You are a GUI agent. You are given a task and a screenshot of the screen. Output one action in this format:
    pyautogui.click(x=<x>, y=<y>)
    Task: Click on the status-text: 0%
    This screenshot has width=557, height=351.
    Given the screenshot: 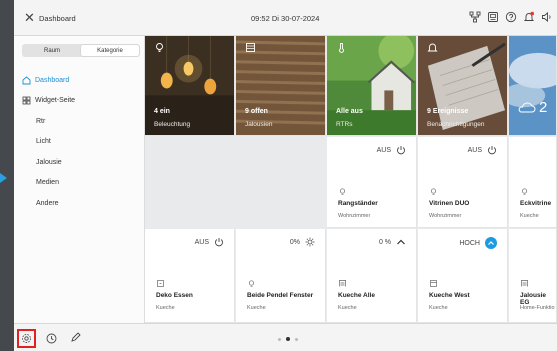 What is the action you would take?
    pyautogui.click(x=294, y=242)
    